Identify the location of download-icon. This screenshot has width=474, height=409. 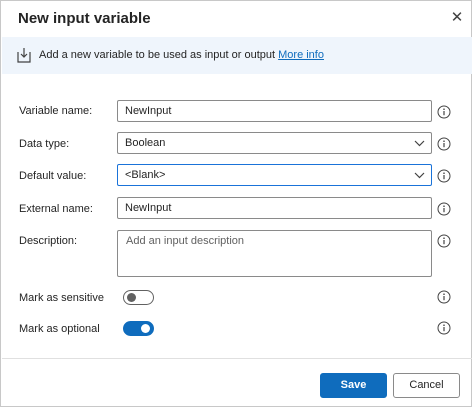
(24, 55).